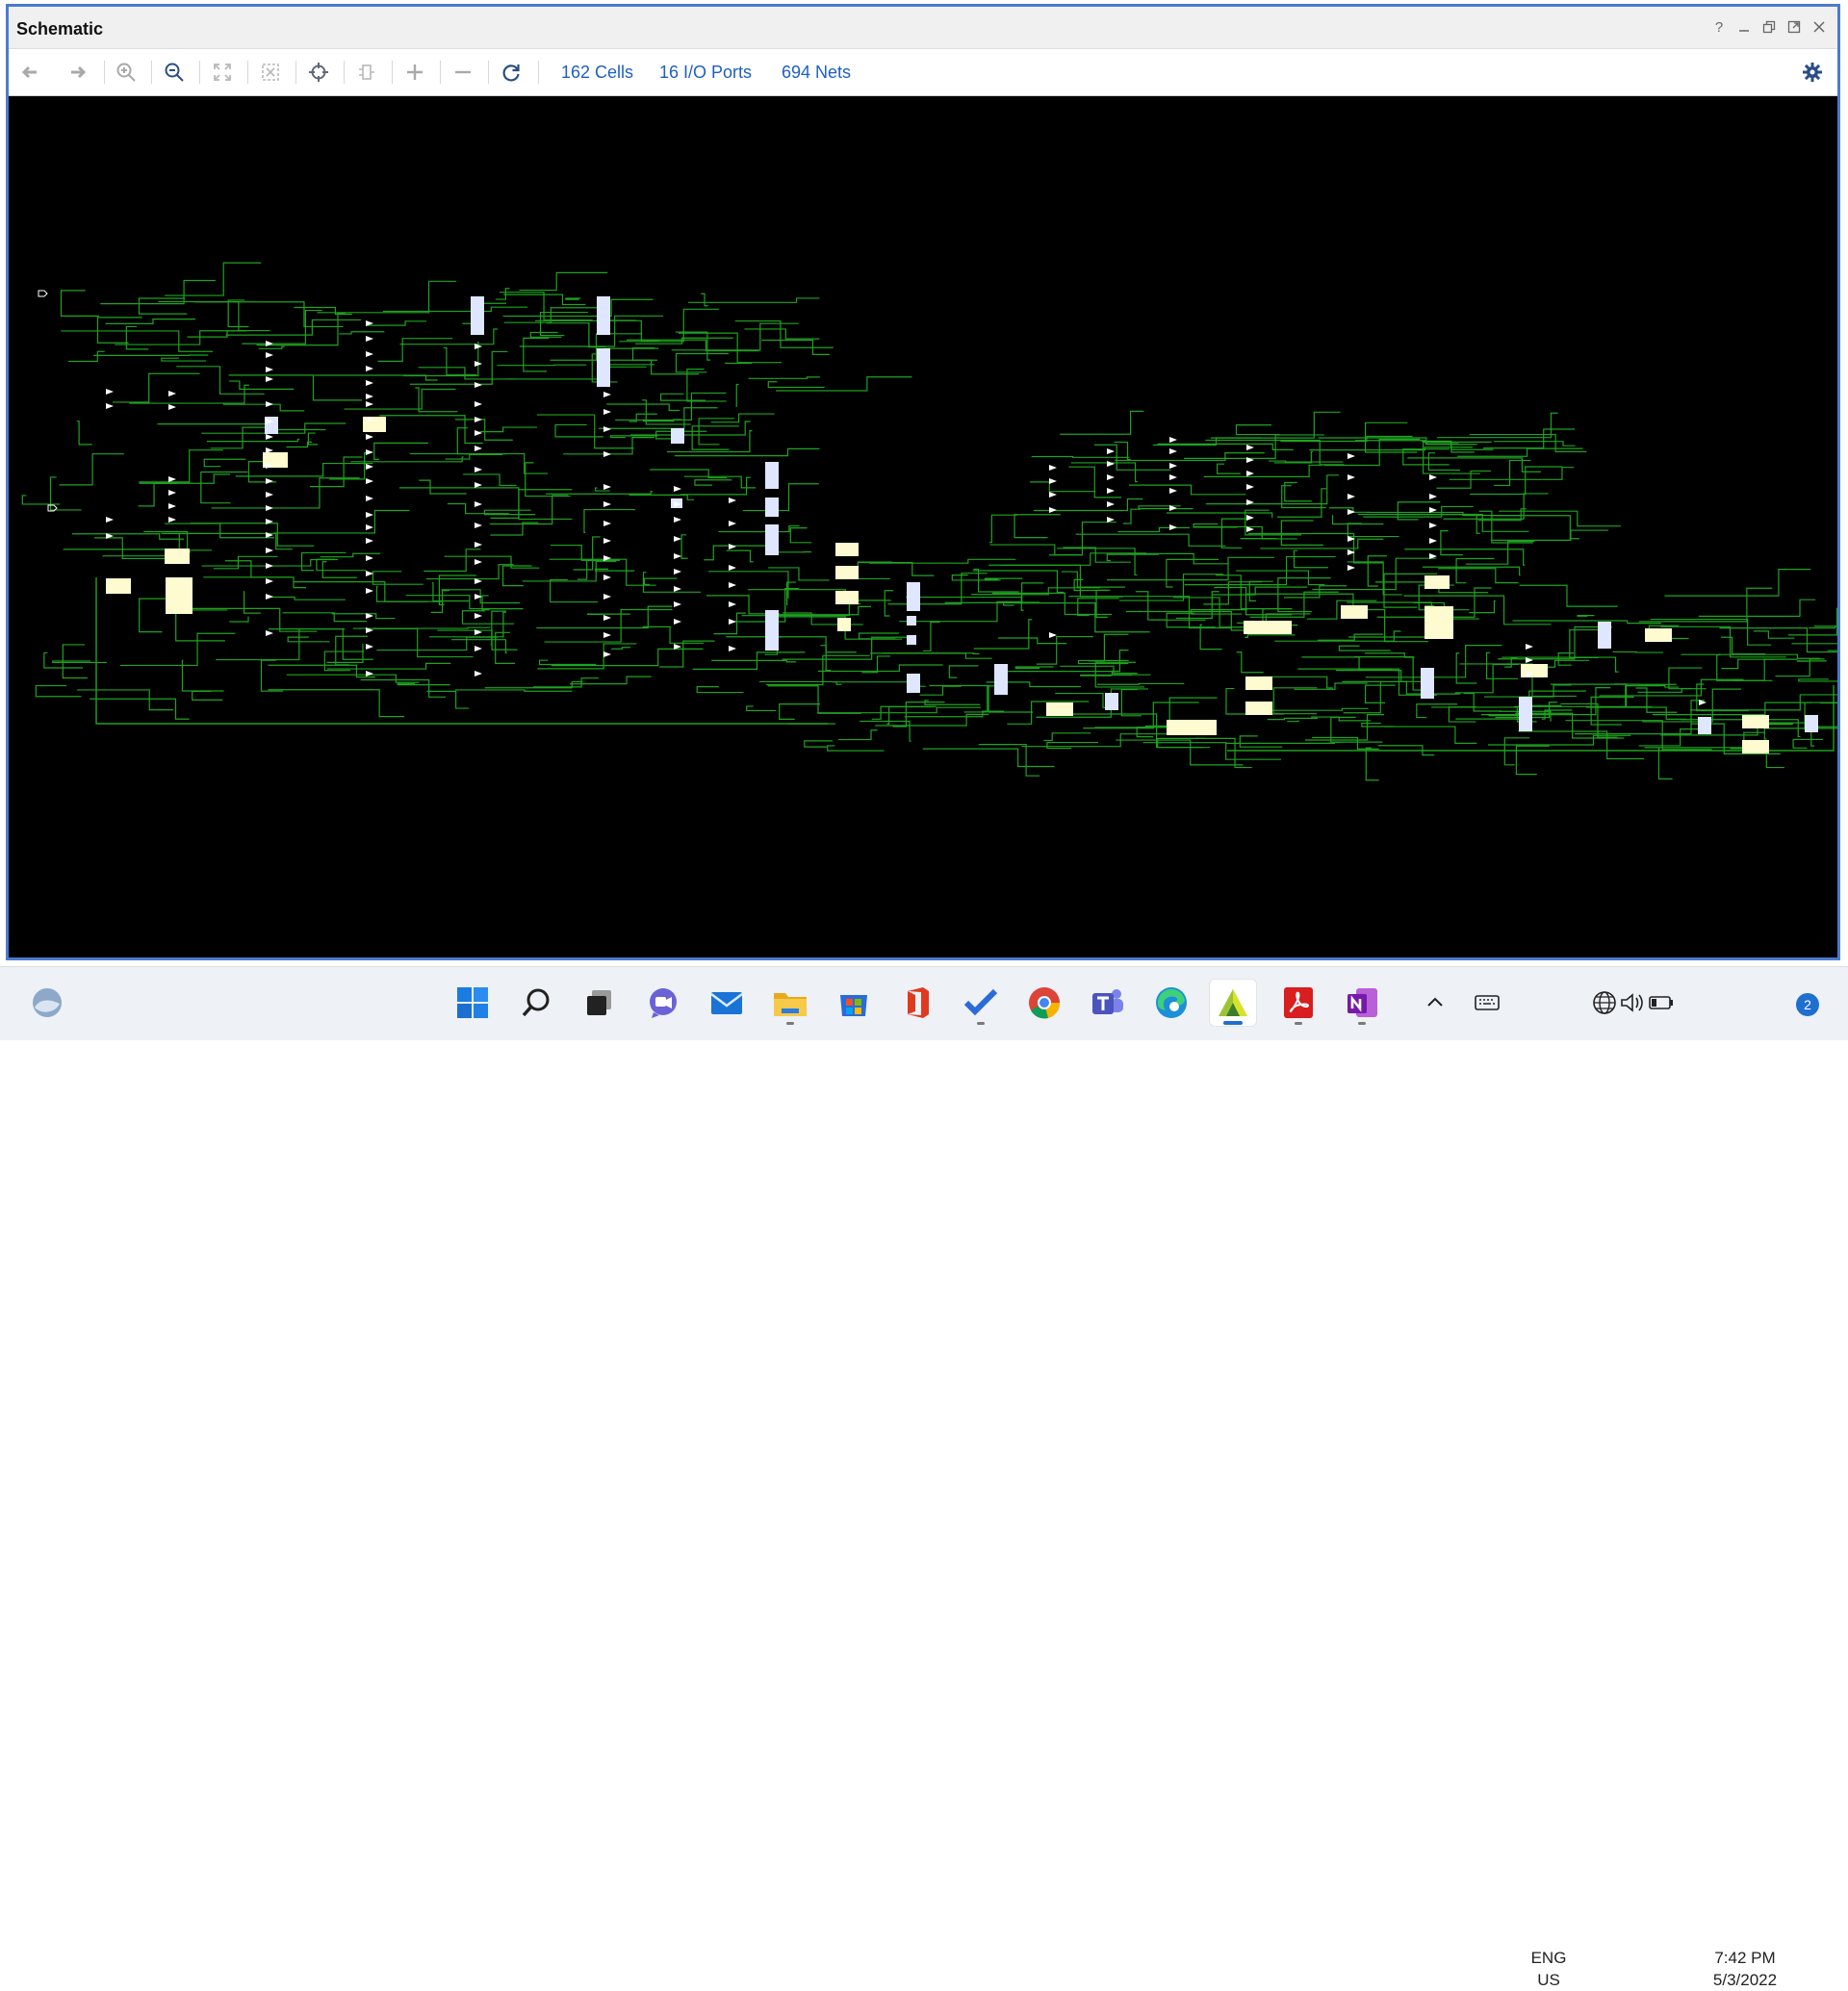 Image resolution: width=1848 pixels, height=1991 pixels. What do you see at coordinates (78, 73) in the screenshot?
I see `forward-arrow-icon` at bounding box center [78, 73].